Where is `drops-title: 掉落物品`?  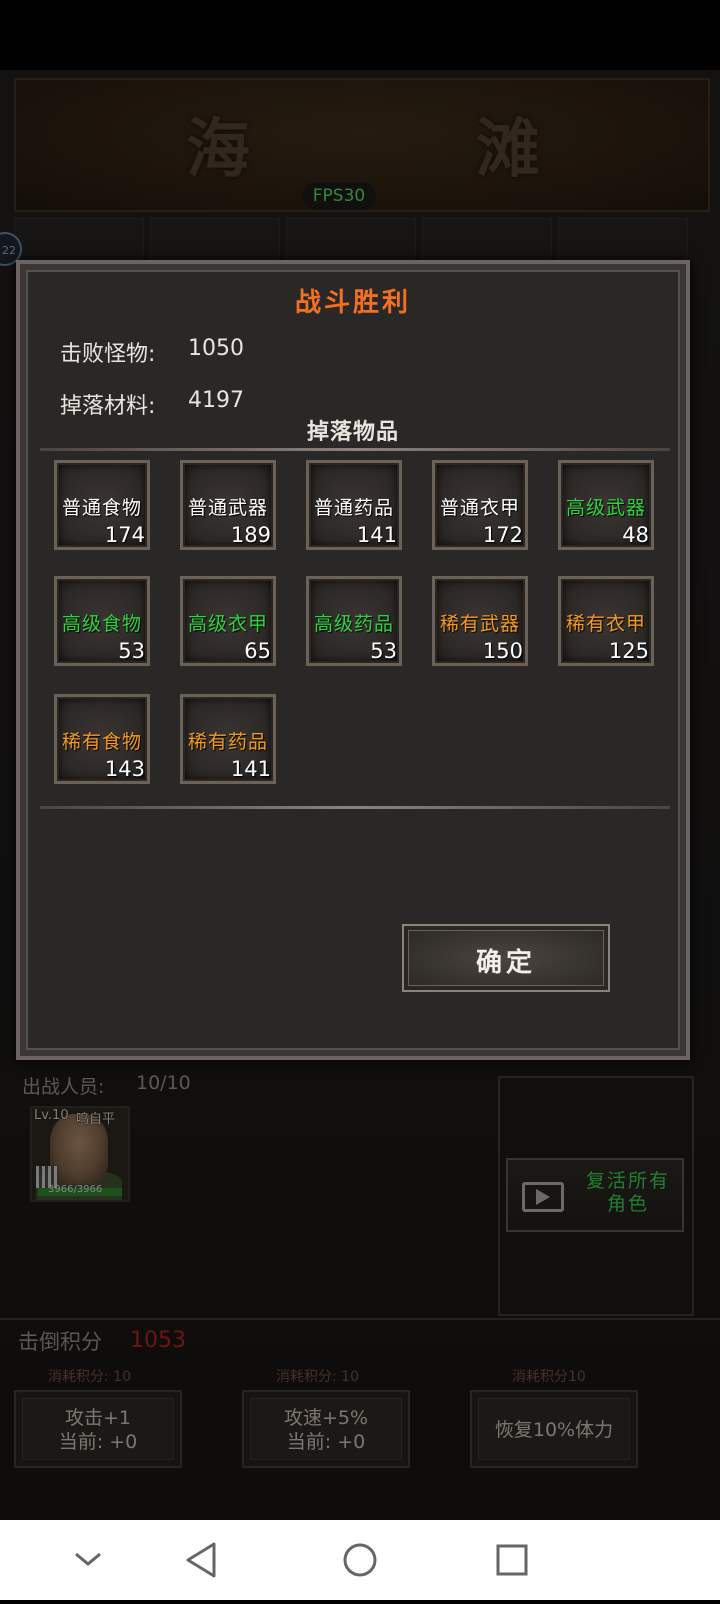
drops-title: 掉落物品 is located at coordinates (352, 432).